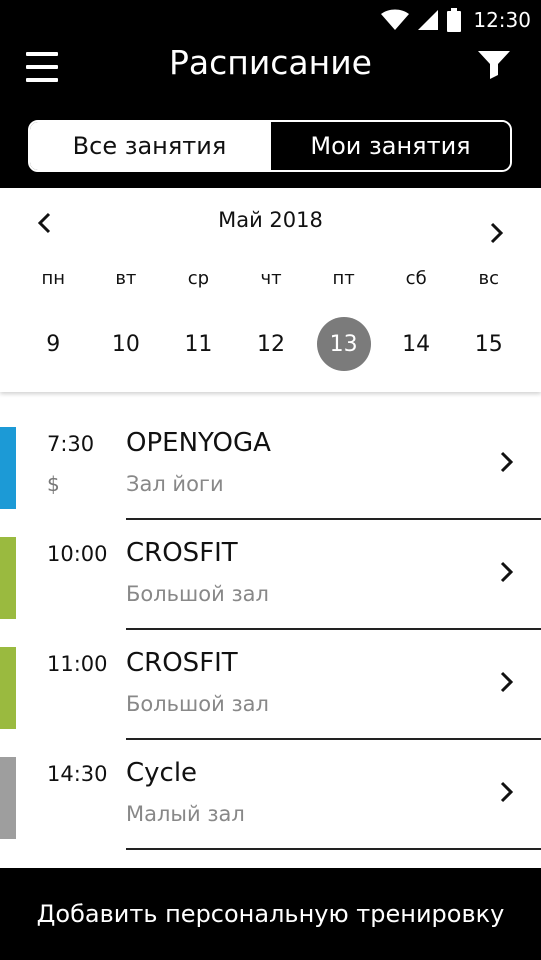 The image size is (541, 960). What do you see at coordinates (270, 220) in the screenshot?
I see `calendar-month: Май 2018` at bounding box center [270, 220].